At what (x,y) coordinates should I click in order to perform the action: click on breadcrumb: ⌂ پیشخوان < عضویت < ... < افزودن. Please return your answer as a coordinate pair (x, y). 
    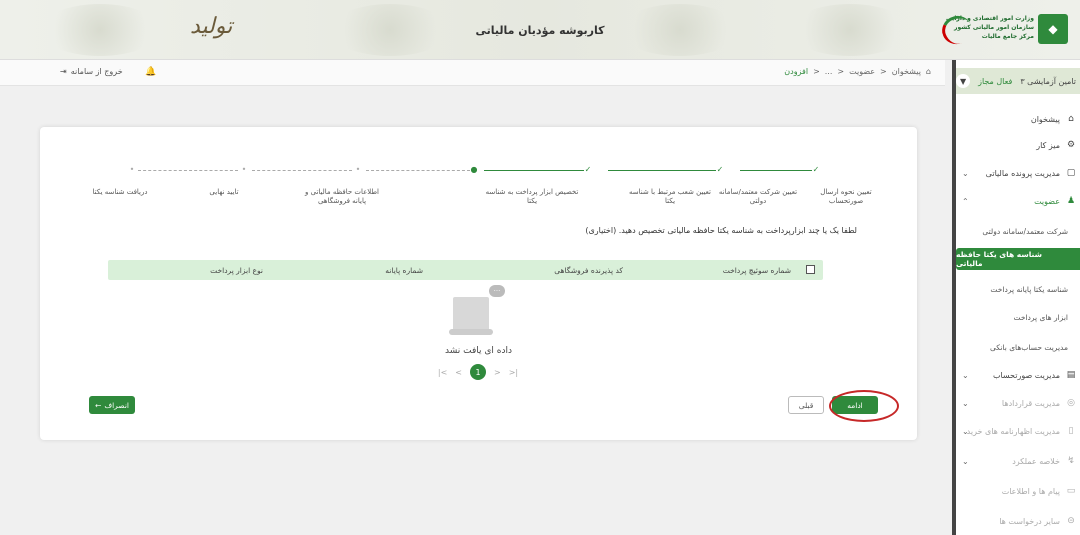
    Looking at the image, I should click on (857, 71).